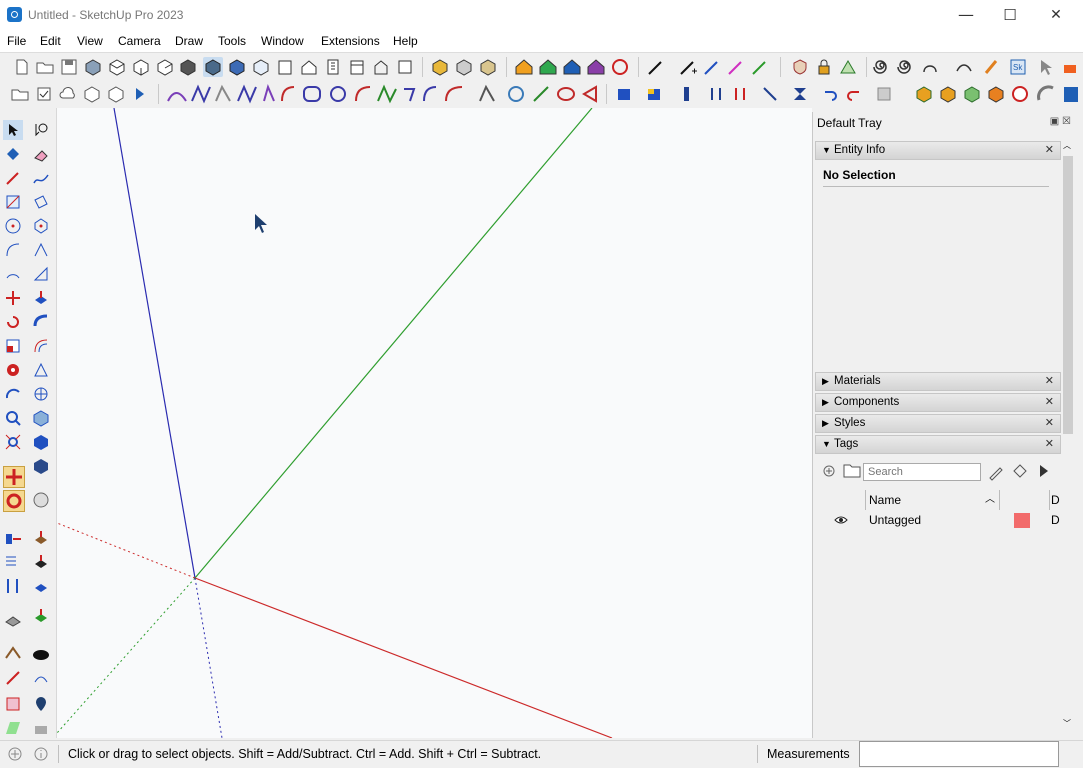 This screenshot has height=768, width=1083. What do you see at coordinates (41, 322) in the screenshot?
I see `follow-me-icon` at bounding box center [41, 322].